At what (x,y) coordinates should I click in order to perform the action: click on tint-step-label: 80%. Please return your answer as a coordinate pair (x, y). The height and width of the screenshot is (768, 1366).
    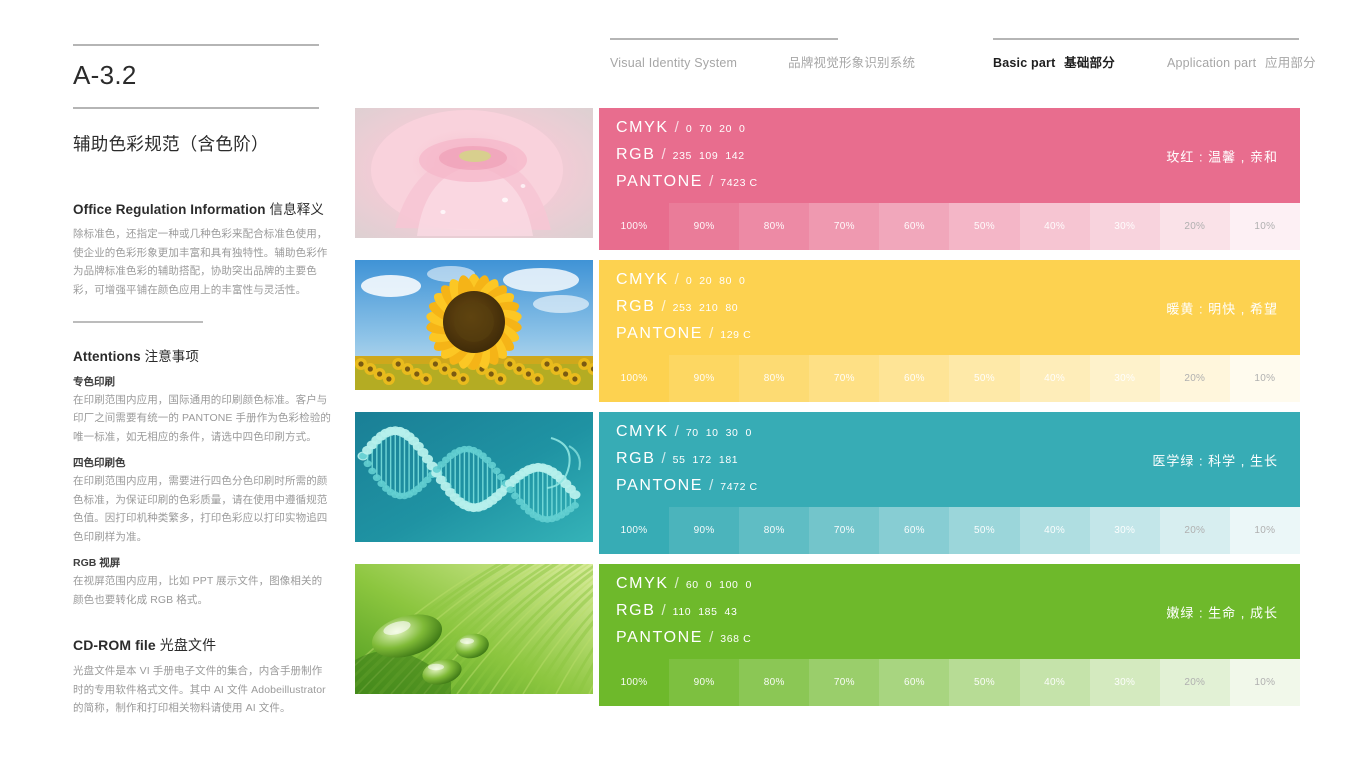
    Looking at the image, I should click on (774, 530).